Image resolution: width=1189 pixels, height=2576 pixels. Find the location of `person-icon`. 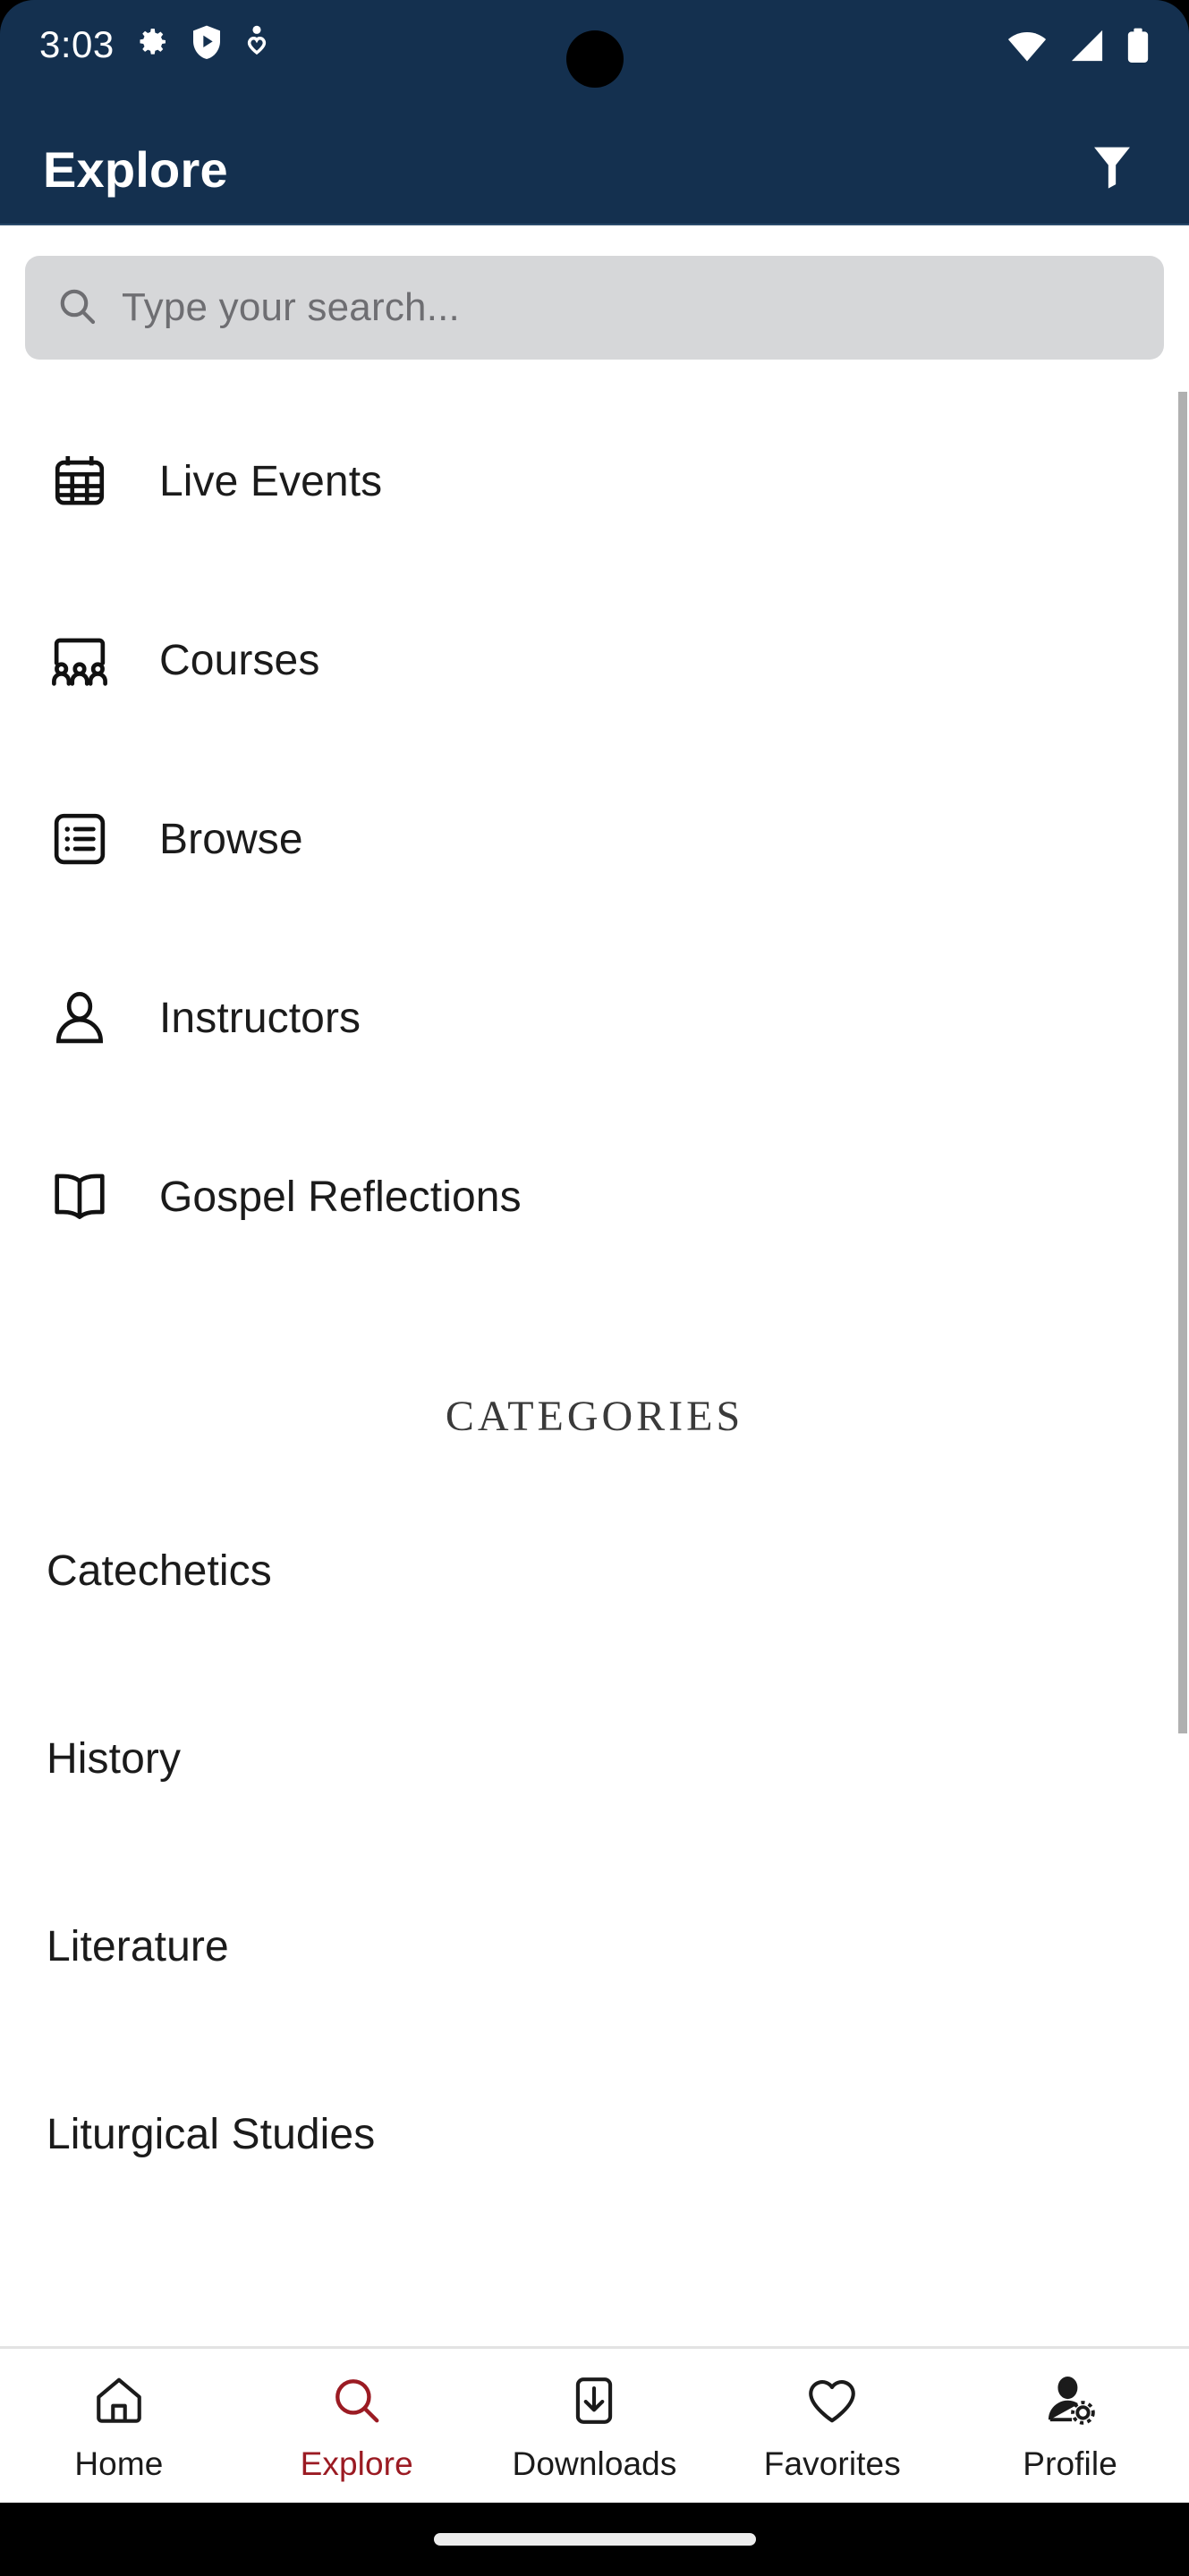

person-icon is located at coordinates (80, 1018).